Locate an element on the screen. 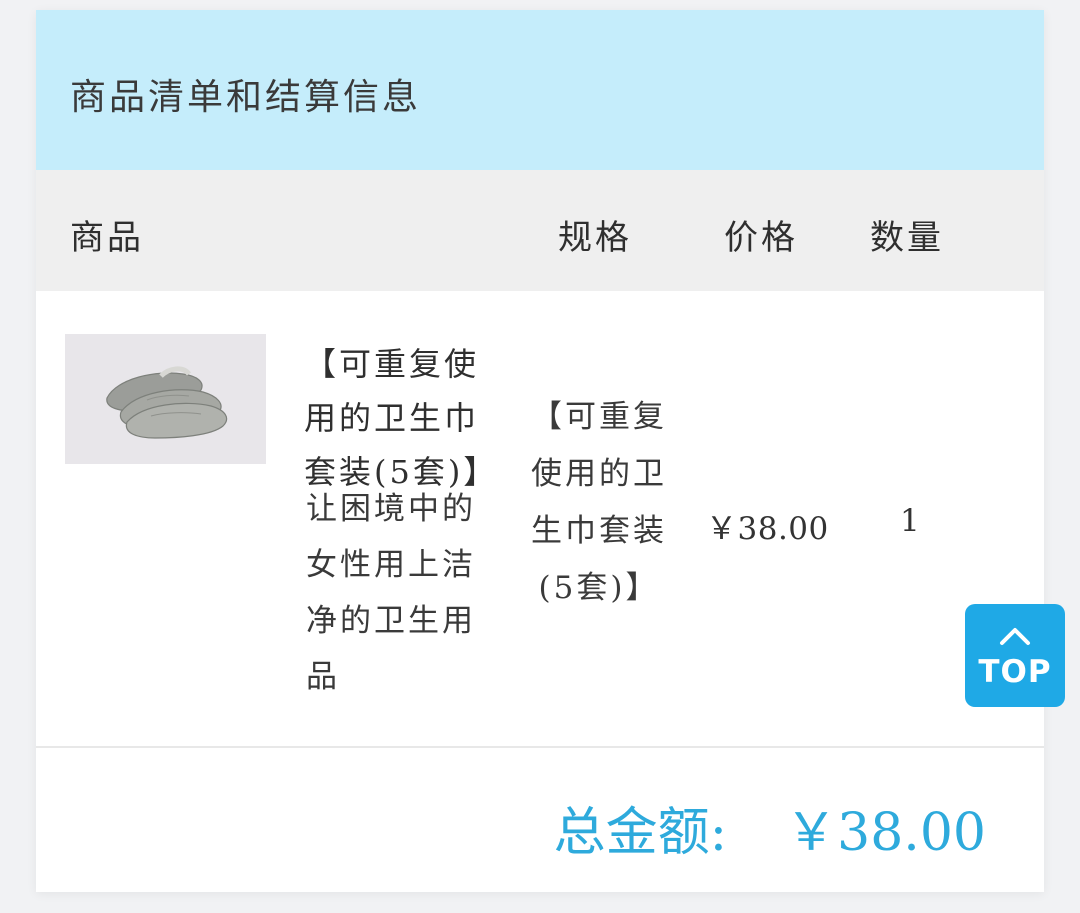  column-header-product: 商品 is located at coordinates (107, 238).